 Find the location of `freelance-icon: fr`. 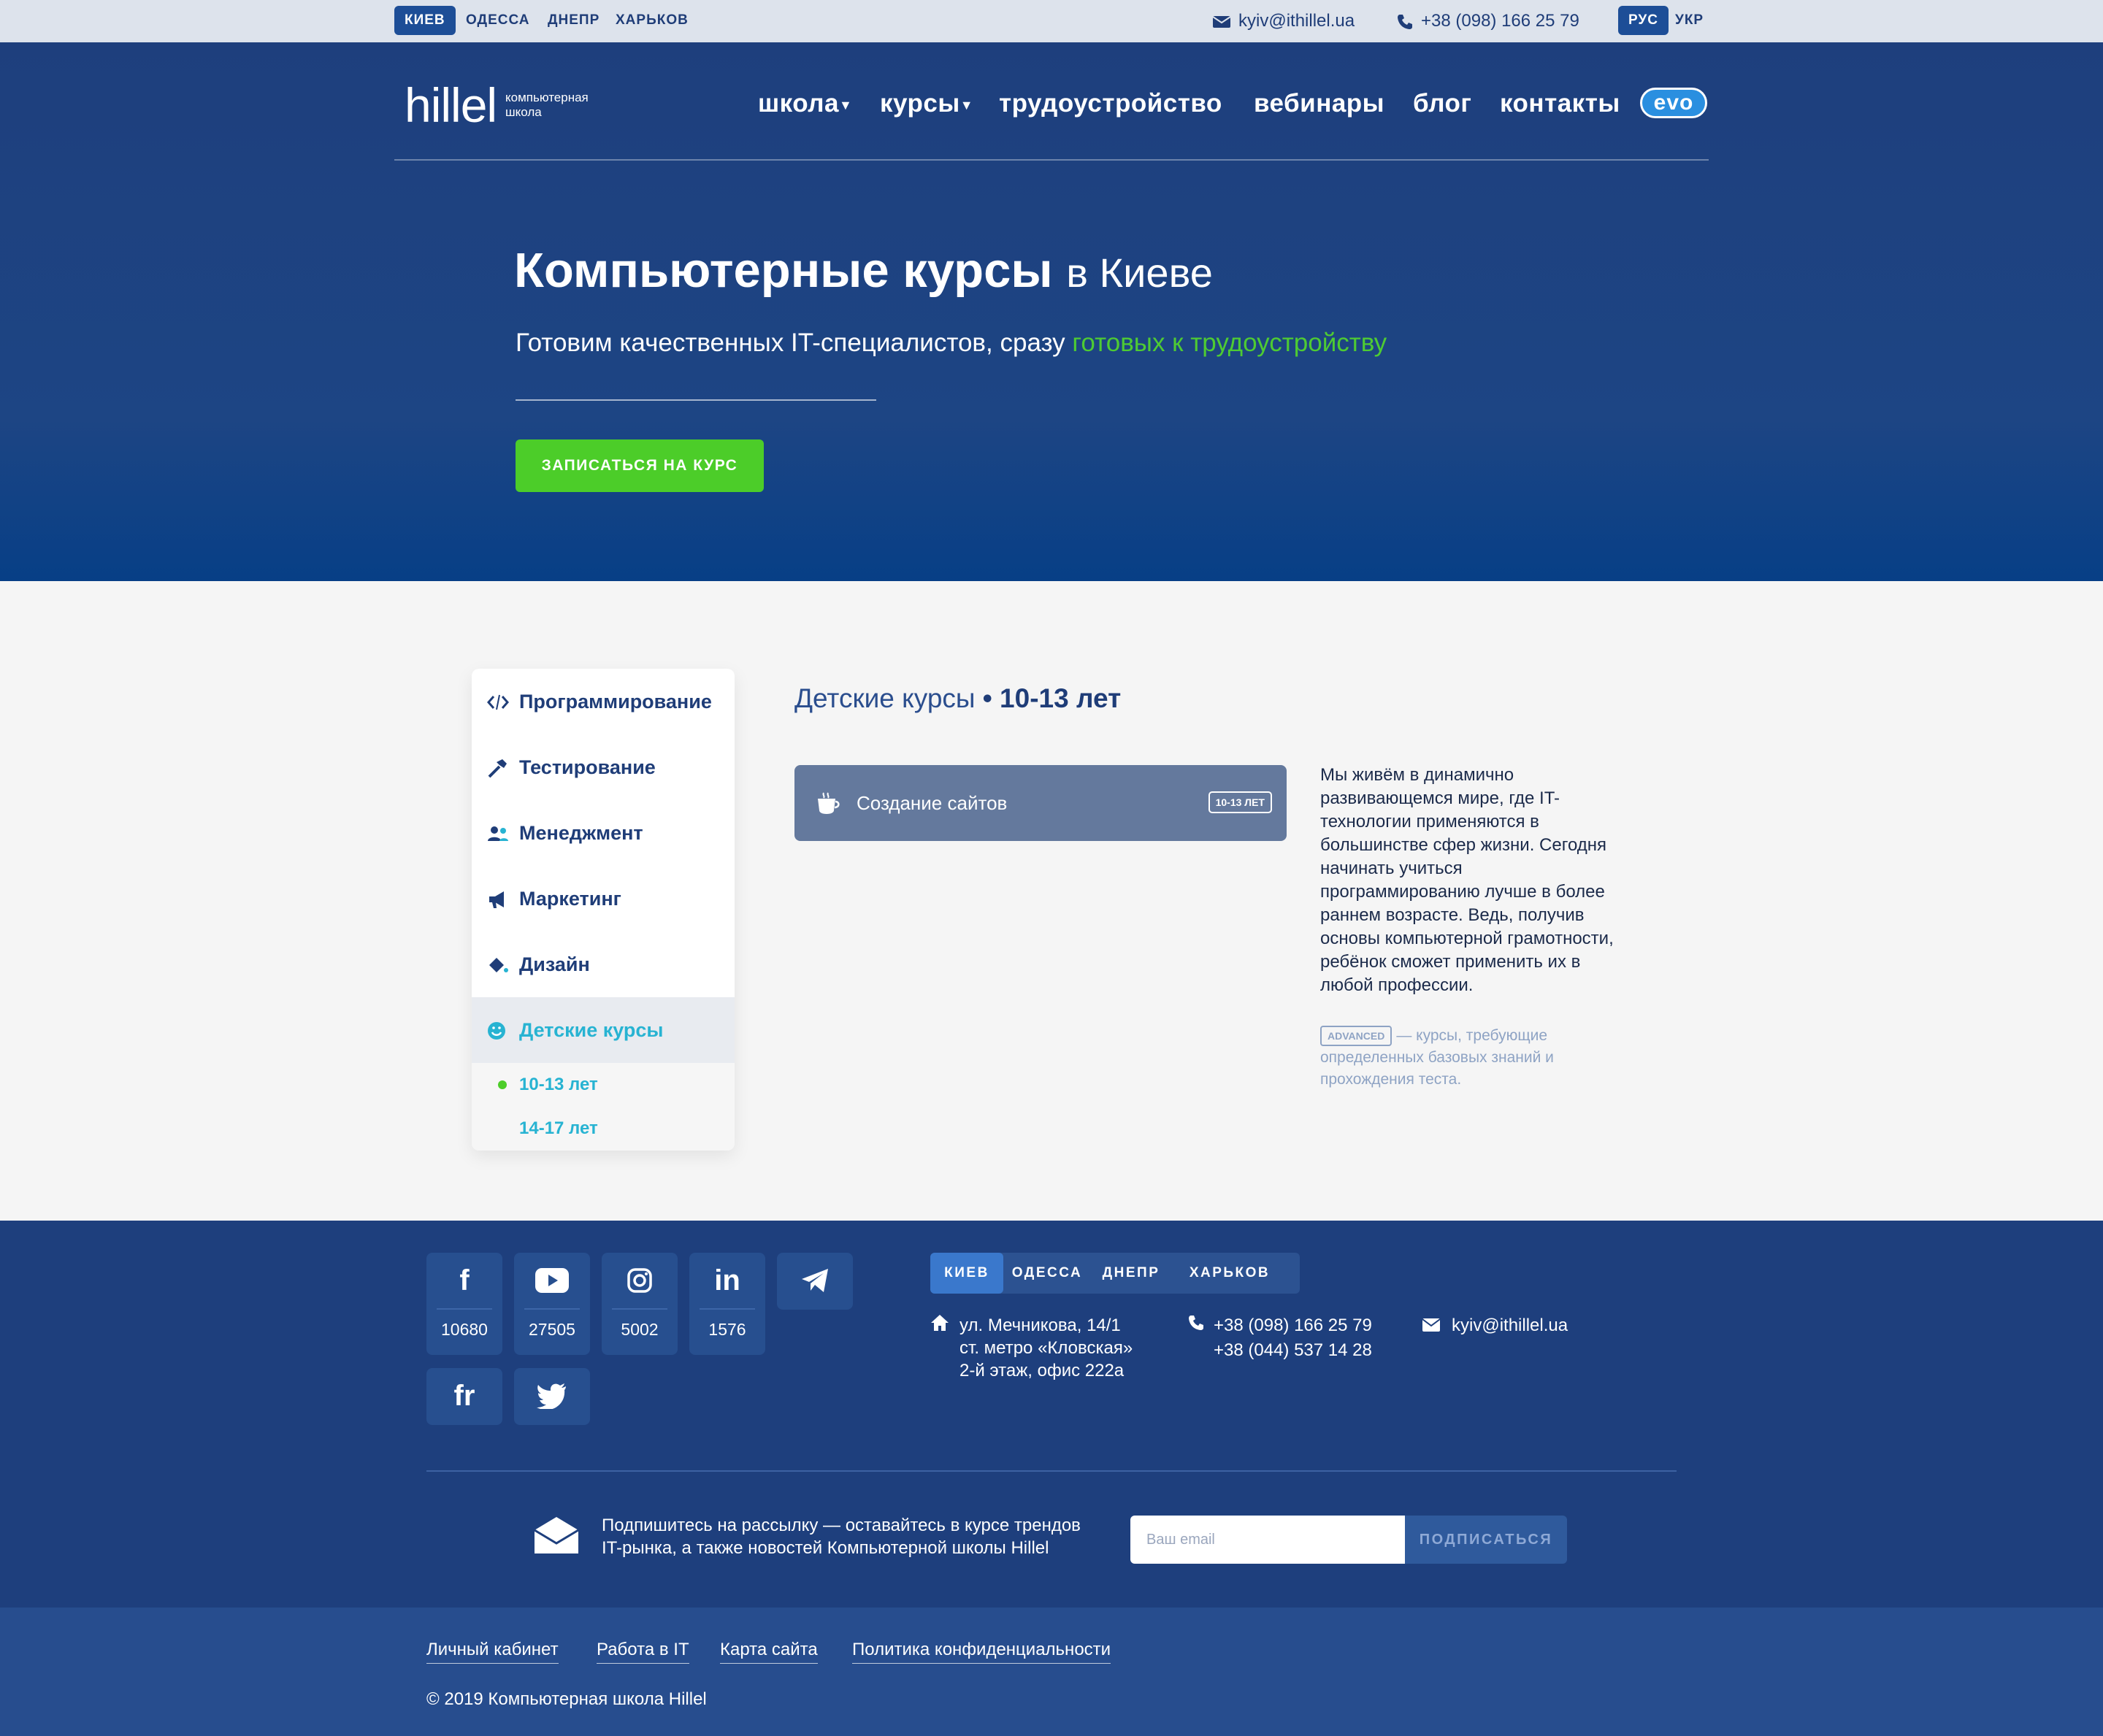

freelance-icon: fr is located at coordinates (464, 1396).